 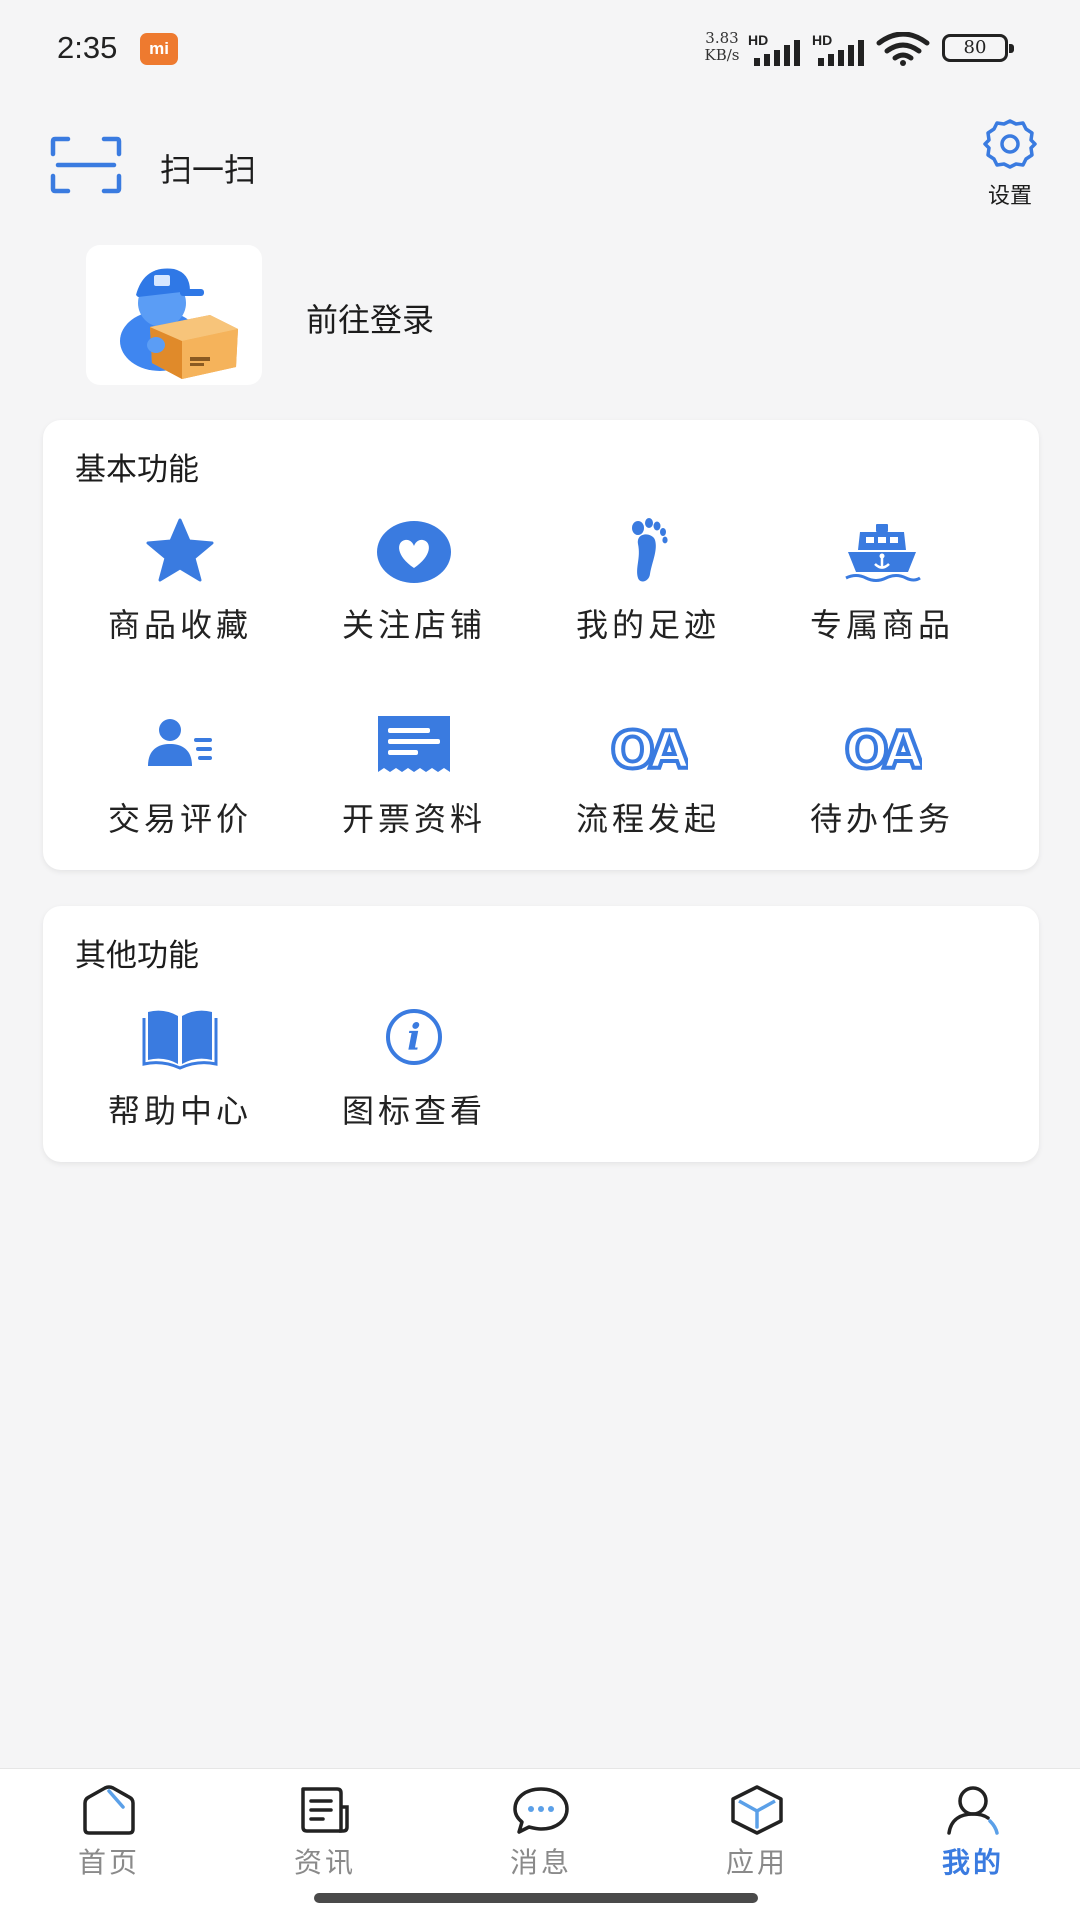 What do you see at coordinates (881, 625) in the screenshot?
I see `exclusive-goods-label: 专属商品` at bounding box center [881, 625].